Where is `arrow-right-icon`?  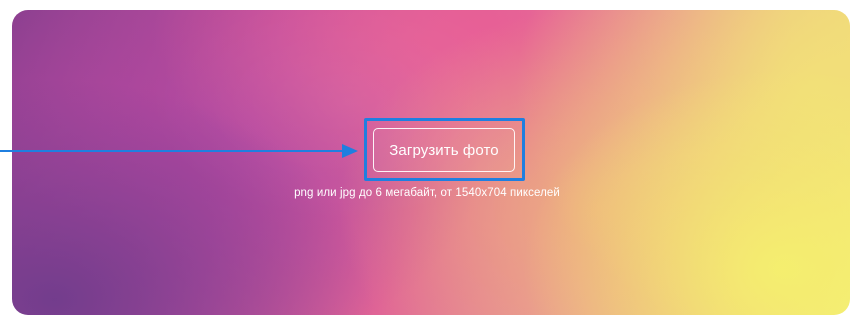
arrow-right-icon is located at coordinates (179, 151).